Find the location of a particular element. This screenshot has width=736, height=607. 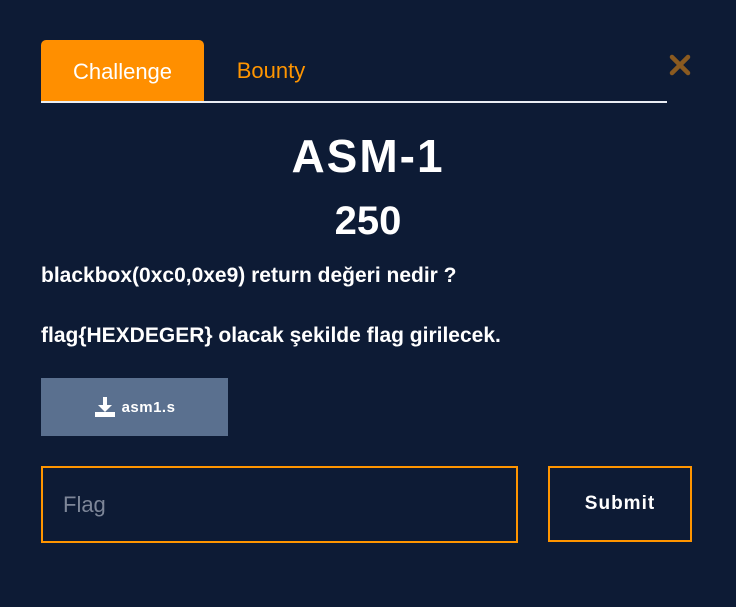

tab-bounty: Bounty is located at coordinates (271, 70).